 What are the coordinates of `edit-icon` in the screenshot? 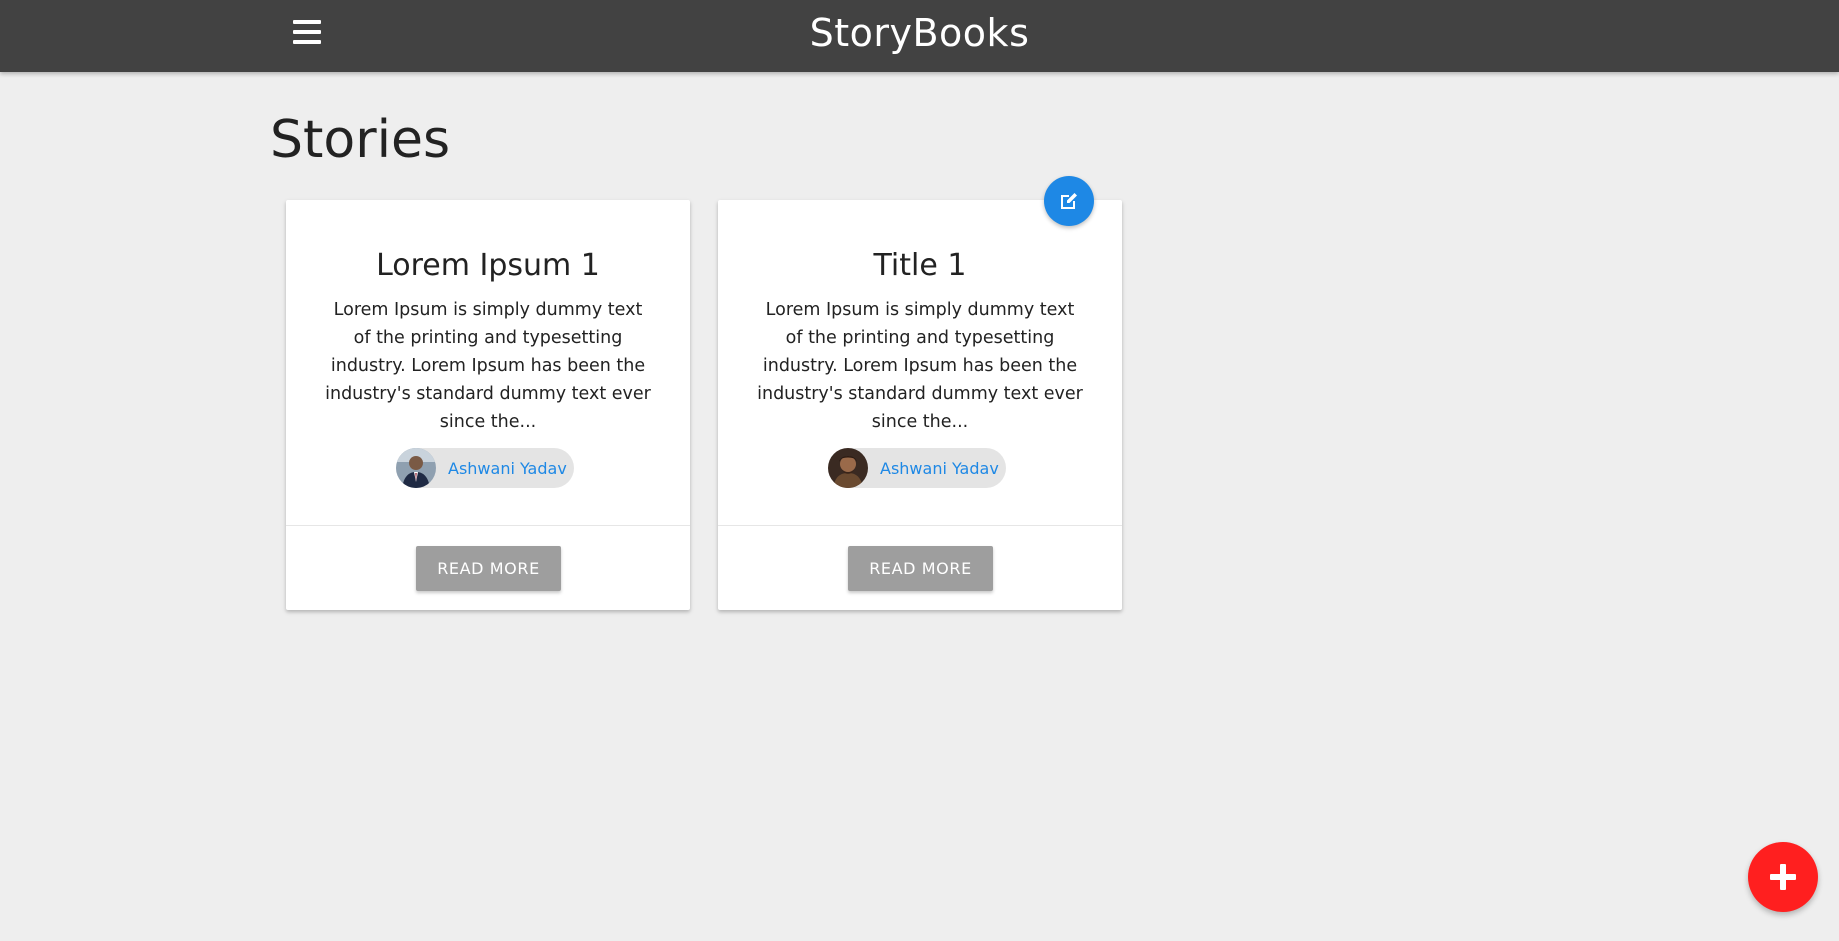 It's located at (1069, 201).